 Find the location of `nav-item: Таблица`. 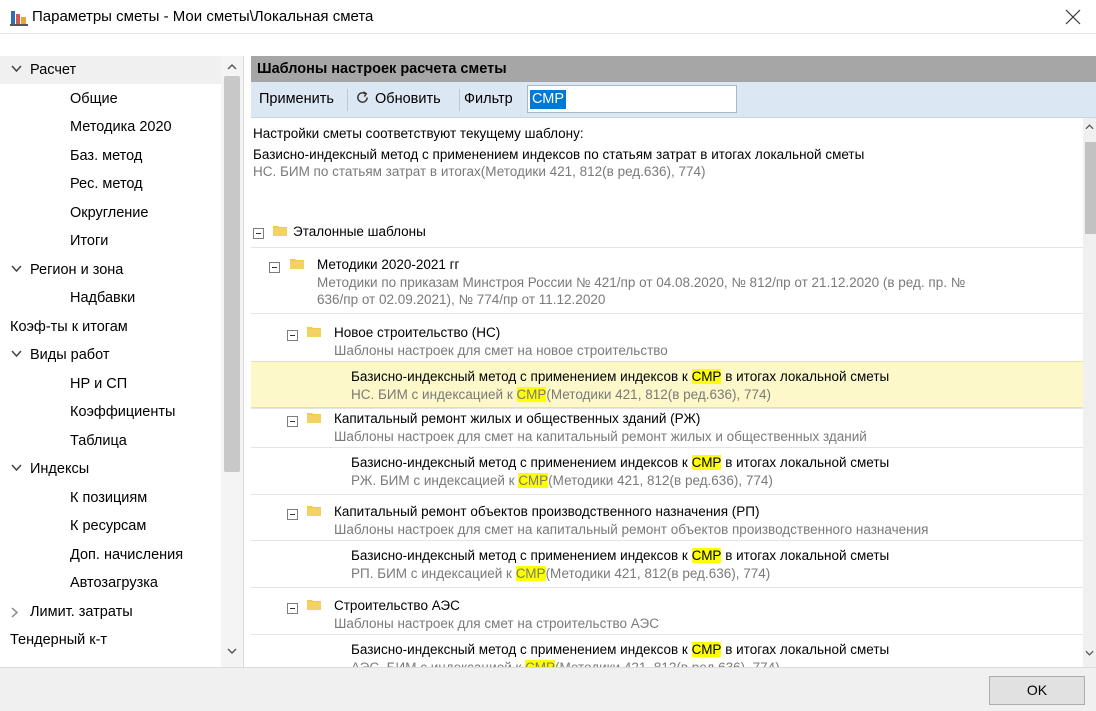

nav-item: Таблица is located at coordinates (110, 441).